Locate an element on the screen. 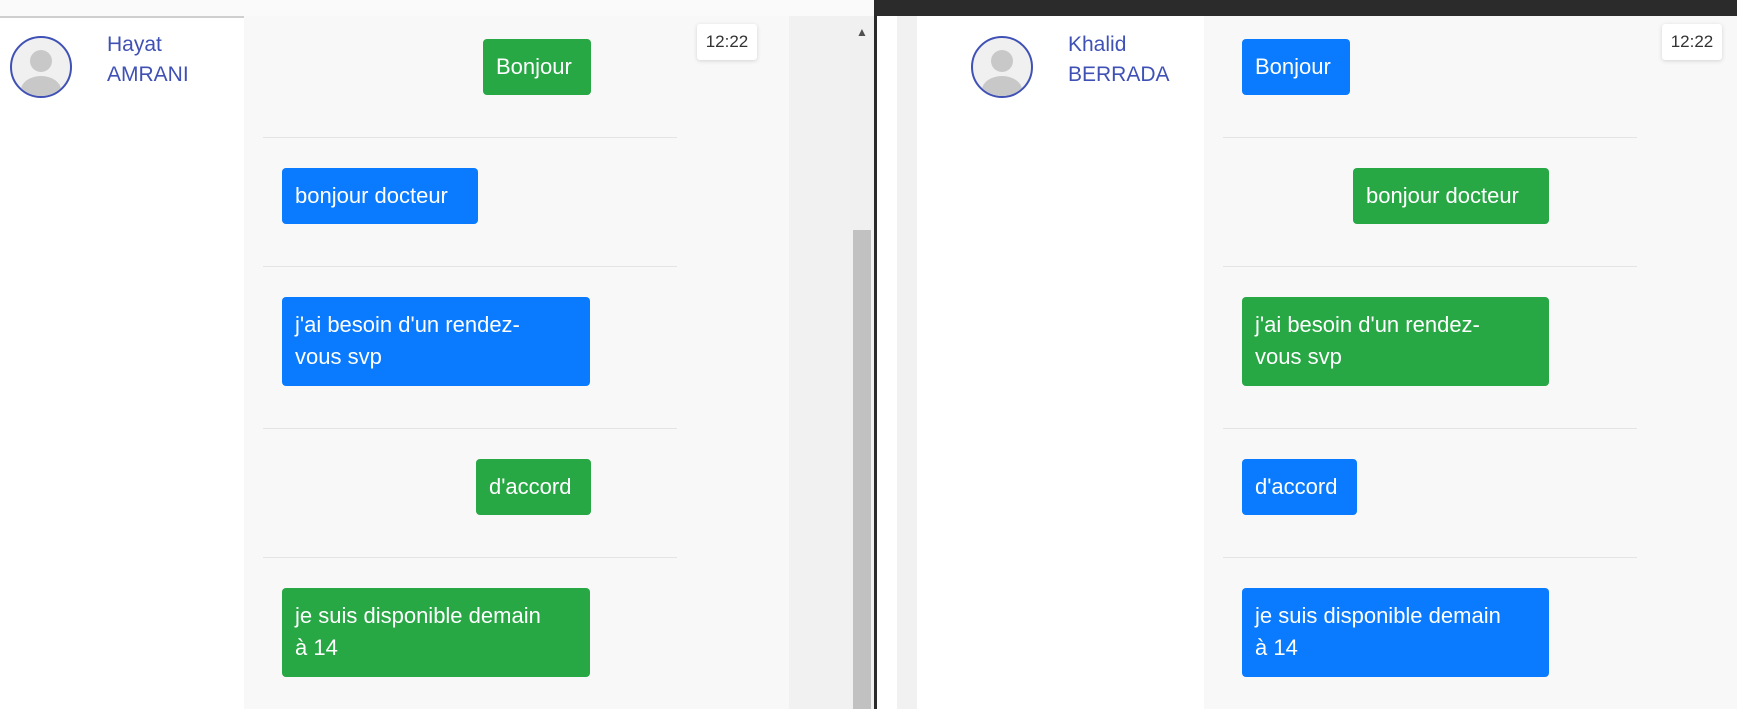 The height and width of the screenshot is (709, 1737). scrollbar: ▲ is located at coordinates (862, 362).